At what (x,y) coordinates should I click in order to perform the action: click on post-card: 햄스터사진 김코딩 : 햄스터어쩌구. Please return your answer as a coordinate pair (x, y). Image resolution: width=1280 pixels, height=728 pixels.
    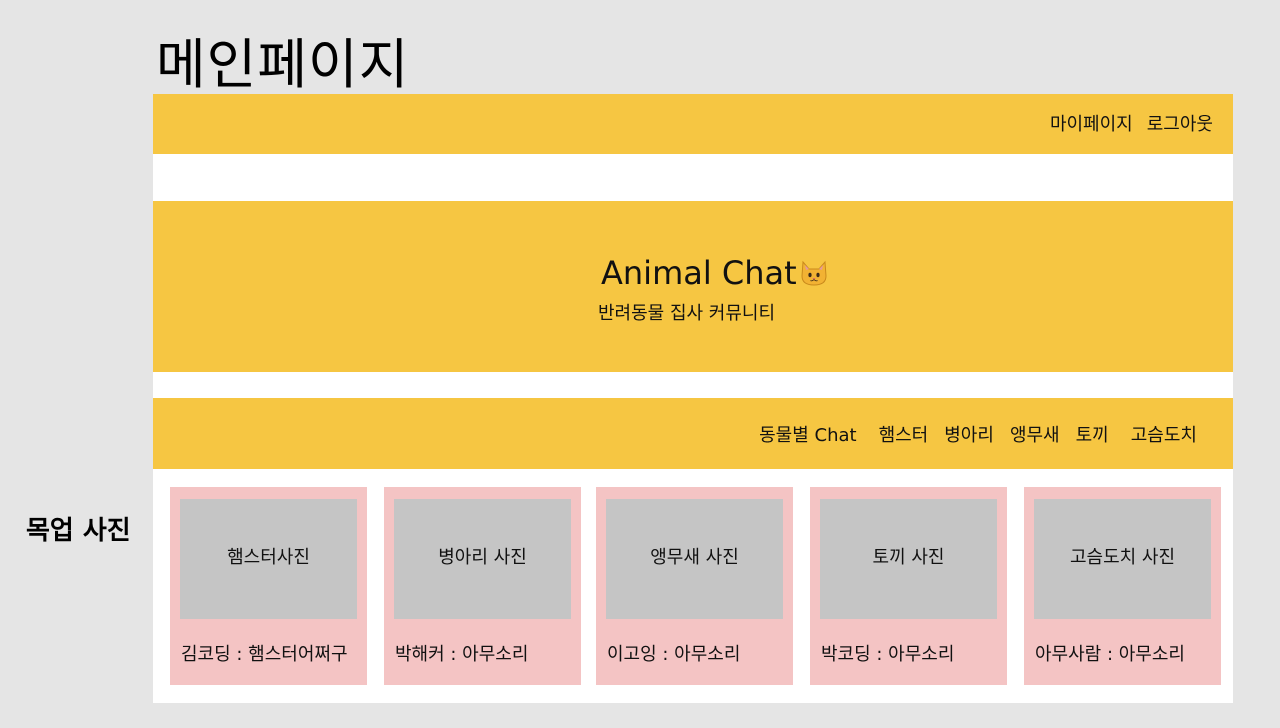
    Looking at the image, I should click on (268, 586).